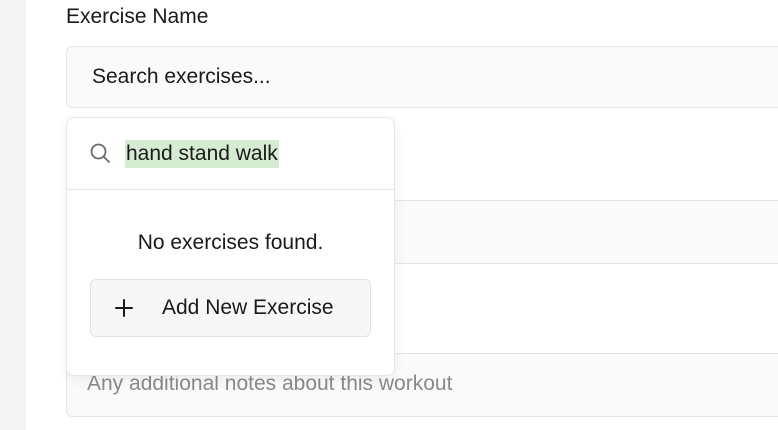  I want to click on sidebar-edge, so click(13, 215).